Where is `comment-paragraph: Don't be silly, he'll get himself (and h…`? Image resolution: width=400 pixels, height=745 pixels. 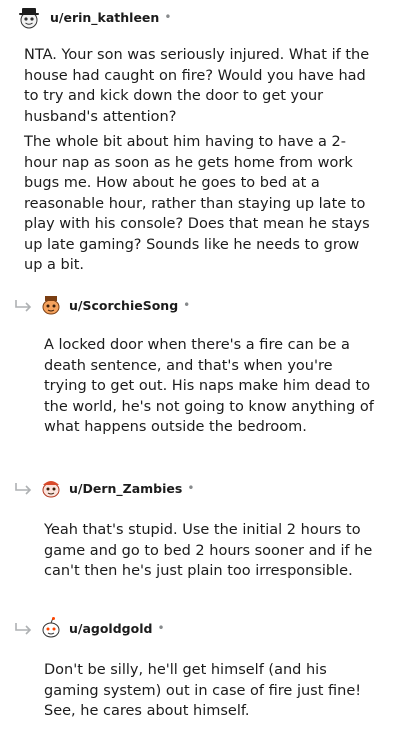
comment-paragraph: Don't be silly, he'll get himself (and h… is located at coordinates (203, 690).